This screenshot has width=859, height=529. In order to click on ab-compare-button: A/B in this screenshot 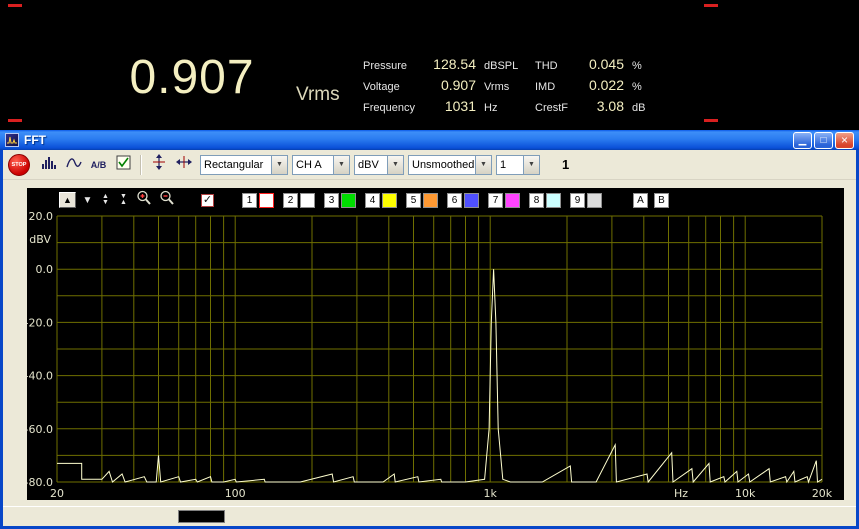, I will do `click(98, 164)`.